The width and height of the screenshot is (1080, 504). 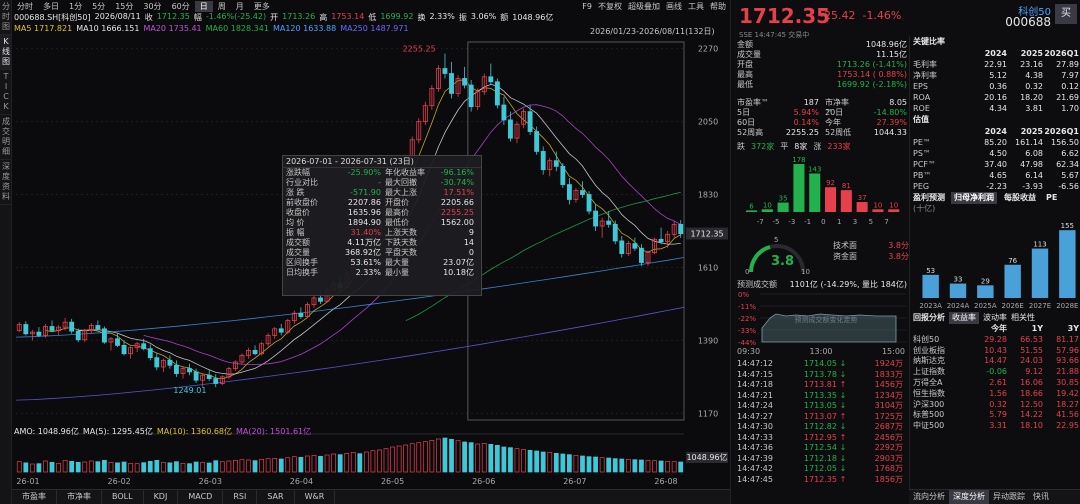 What do you see at coordinates (1009, 497) in the screenshot?
I see `analysis-tab-2: 异动跟踪` at bounding box center [1009, 497].